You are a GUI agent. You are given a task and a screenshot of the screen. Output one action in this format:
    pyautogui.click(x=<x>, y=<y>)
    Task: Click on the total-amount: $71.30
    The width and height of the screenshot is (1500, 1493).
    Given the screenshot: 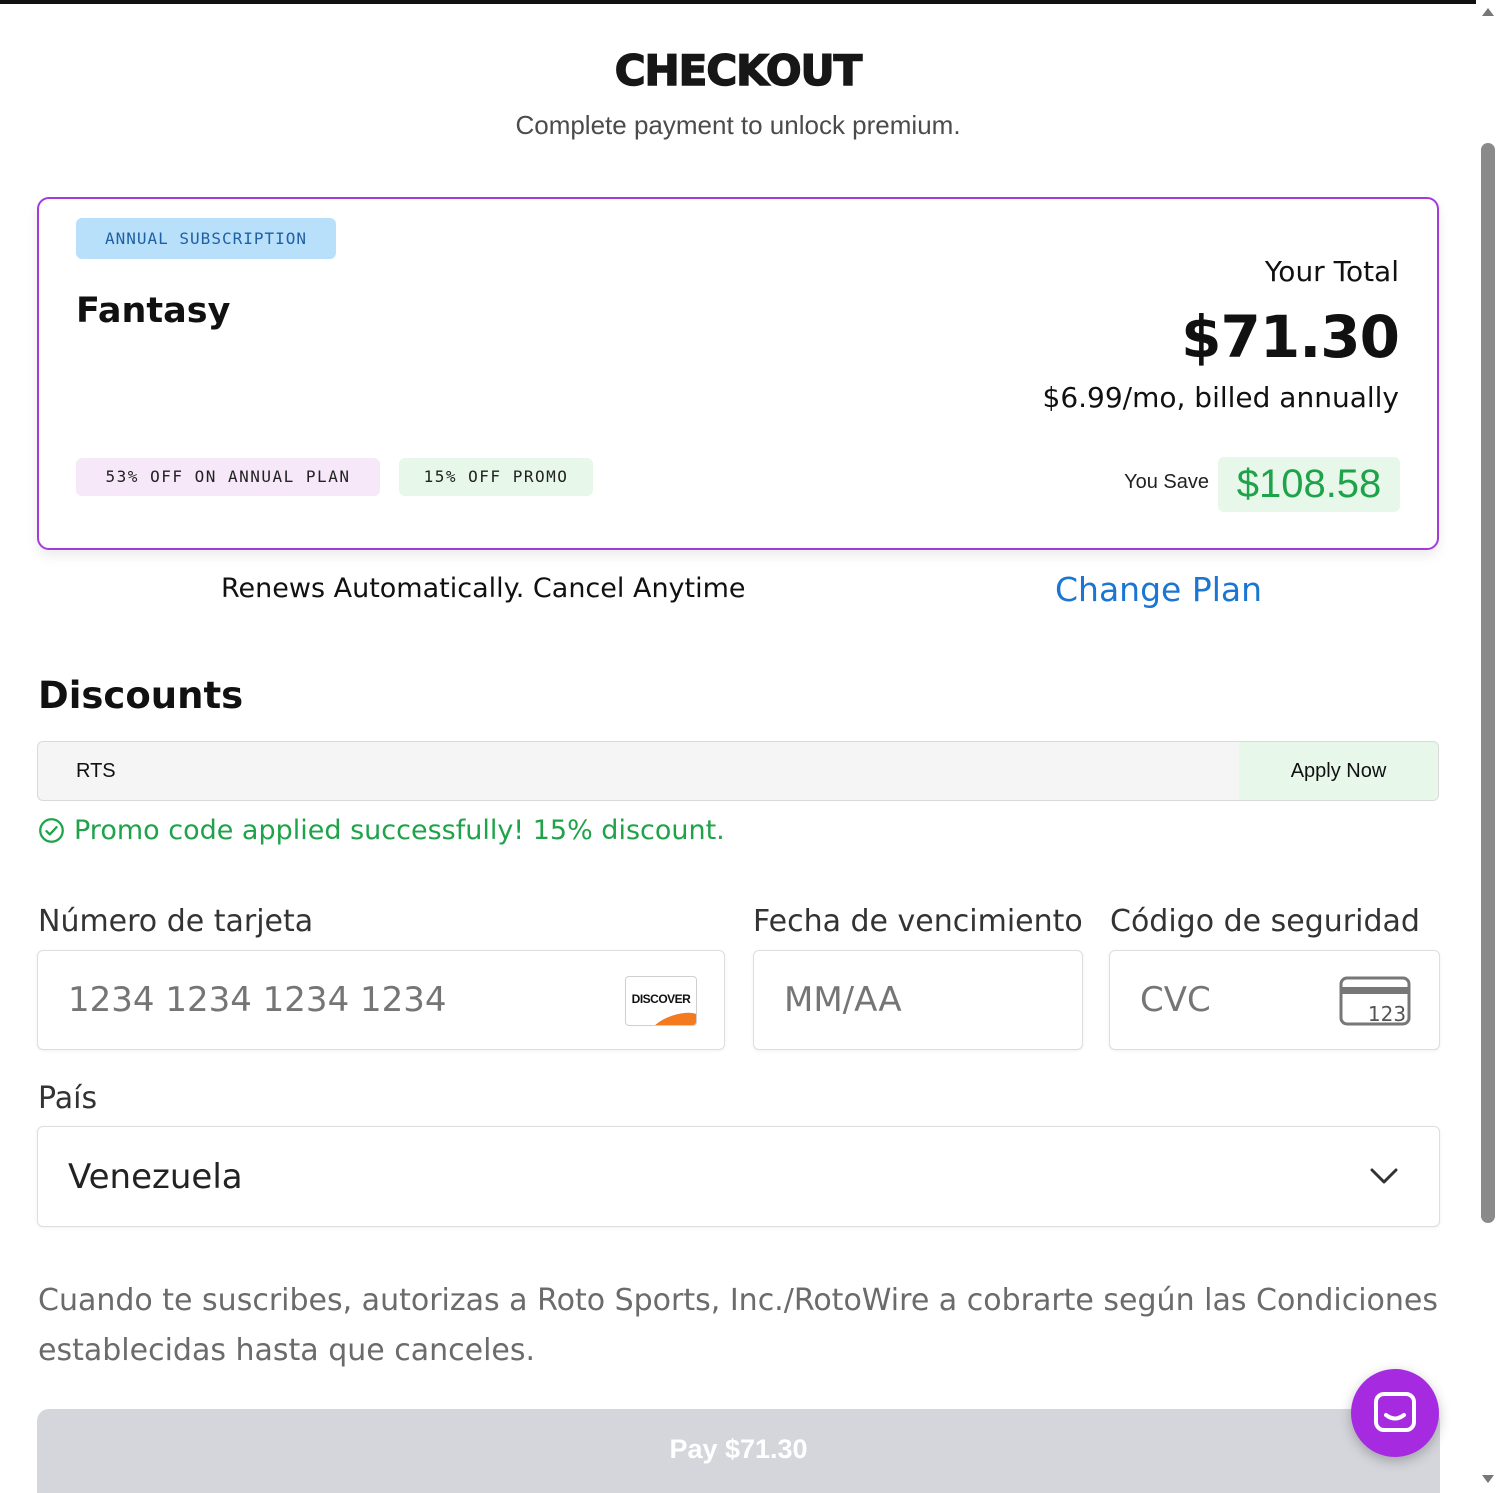 What is the action you would take?
    pyautogui.click(x=1290, y=337)
    